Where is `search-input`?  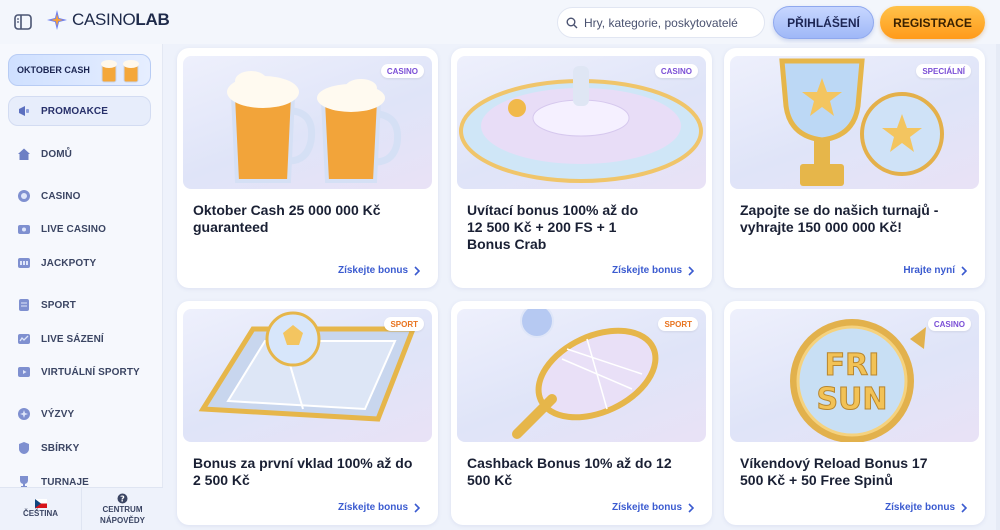 search-input is located at coordinates (669, 22).